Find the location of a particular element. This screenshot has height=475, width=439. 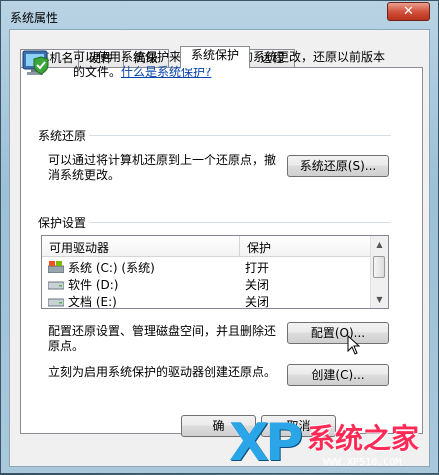

configure-description: 配置还原设置、管理磁盘空间，并且删除还原点。 is located at coordinates (162, 338).